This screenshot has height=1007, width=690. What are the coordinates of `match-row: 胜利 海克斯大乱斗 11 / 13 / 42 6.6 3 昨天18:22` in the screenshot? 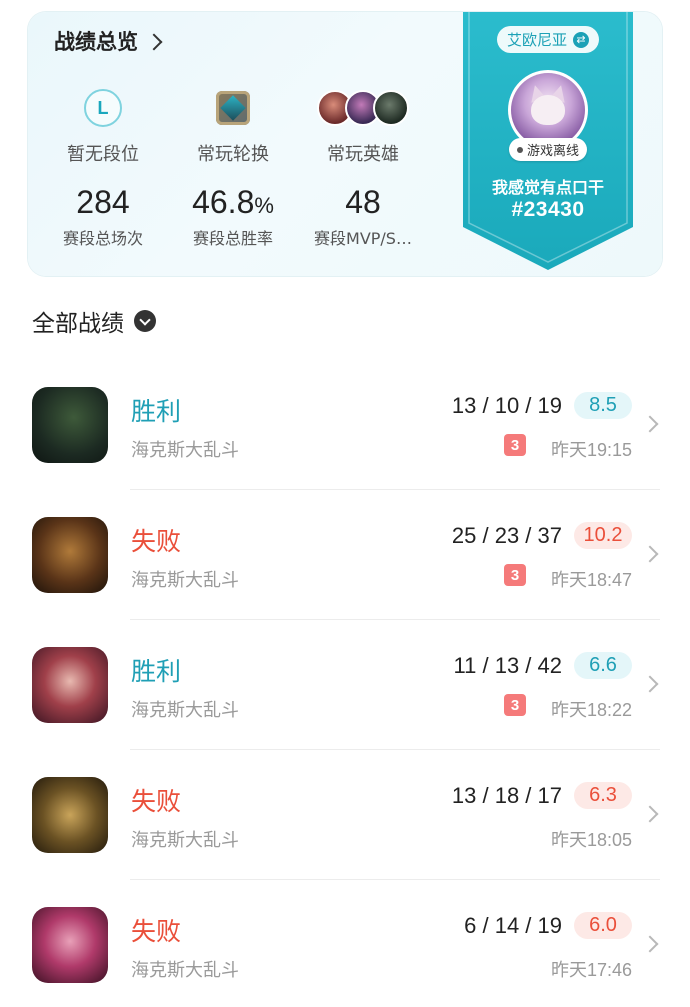 It's located at (345, 685).